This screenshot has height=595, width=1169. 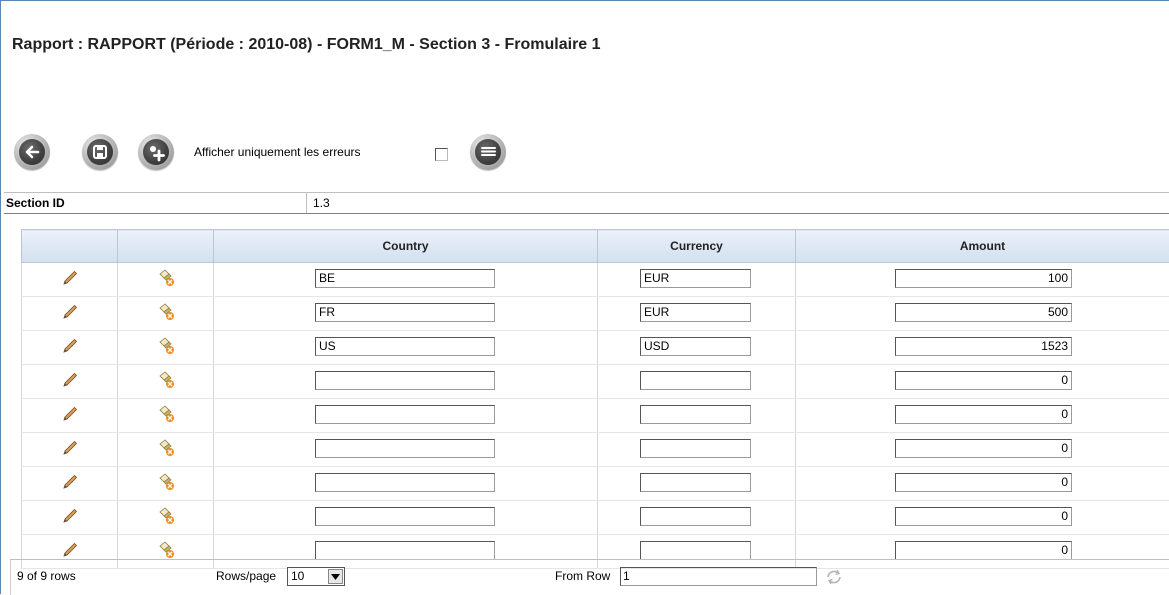 I want to click on add-plus-icon, so click(x=156, y=152).